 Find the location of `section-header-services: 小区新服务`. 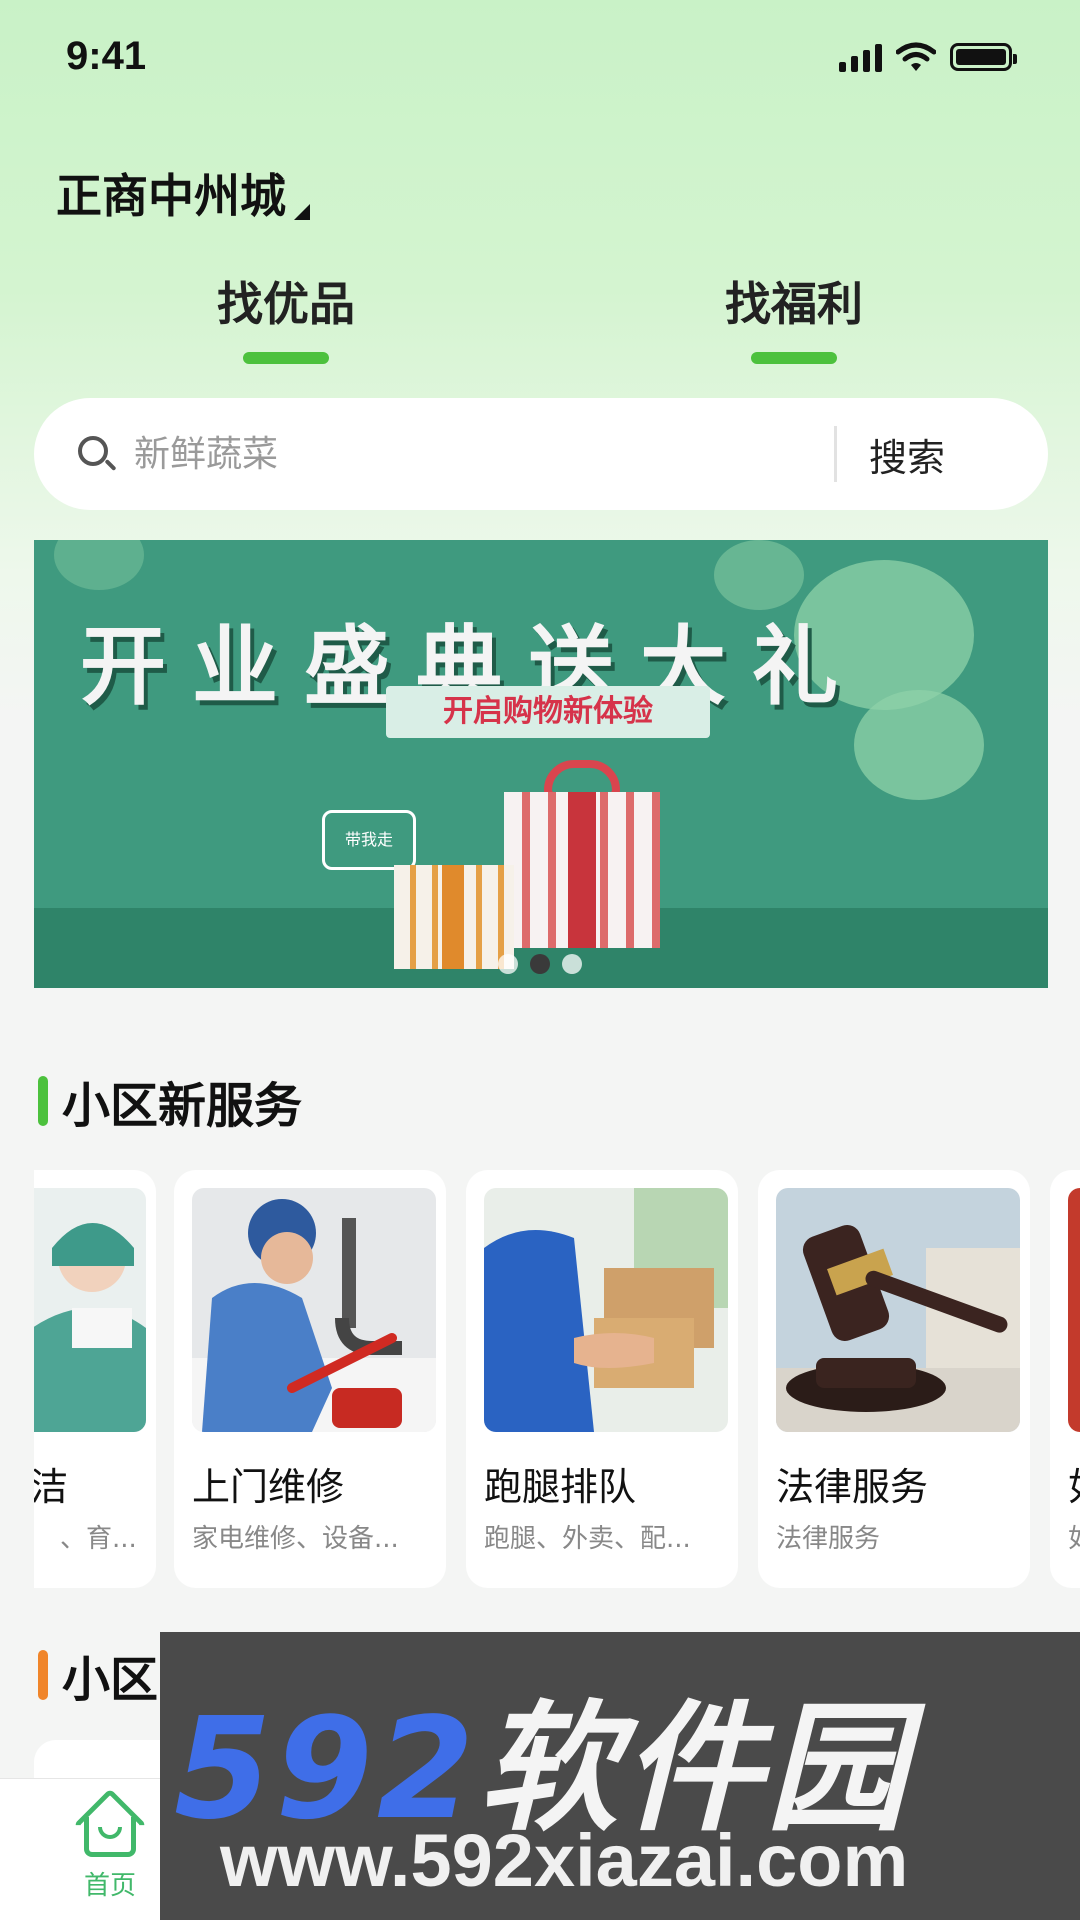

section-header-services: 小区新服务 is located at coordinates (170, 1101).